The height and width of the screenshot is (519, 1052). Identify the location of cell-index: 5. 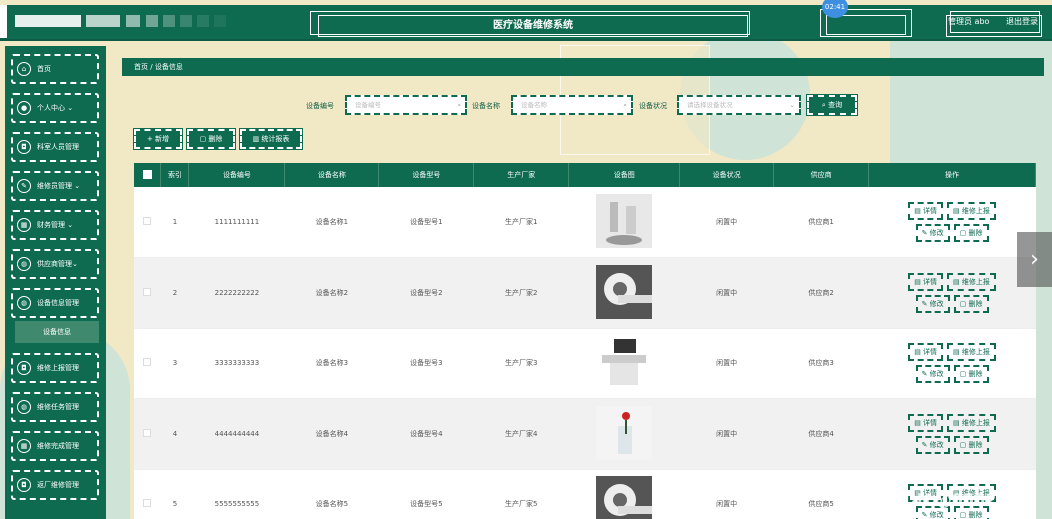
(174, 494).